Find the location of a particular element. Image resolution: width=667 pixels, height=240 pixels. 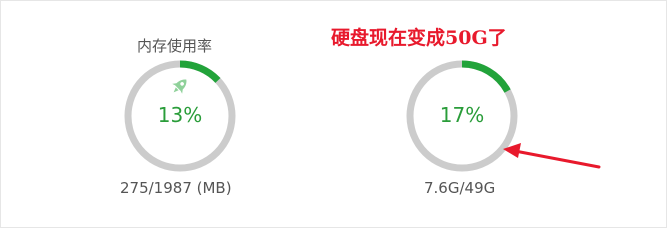

disk-usage-percent: 17% is located at coordinates (462, 115).